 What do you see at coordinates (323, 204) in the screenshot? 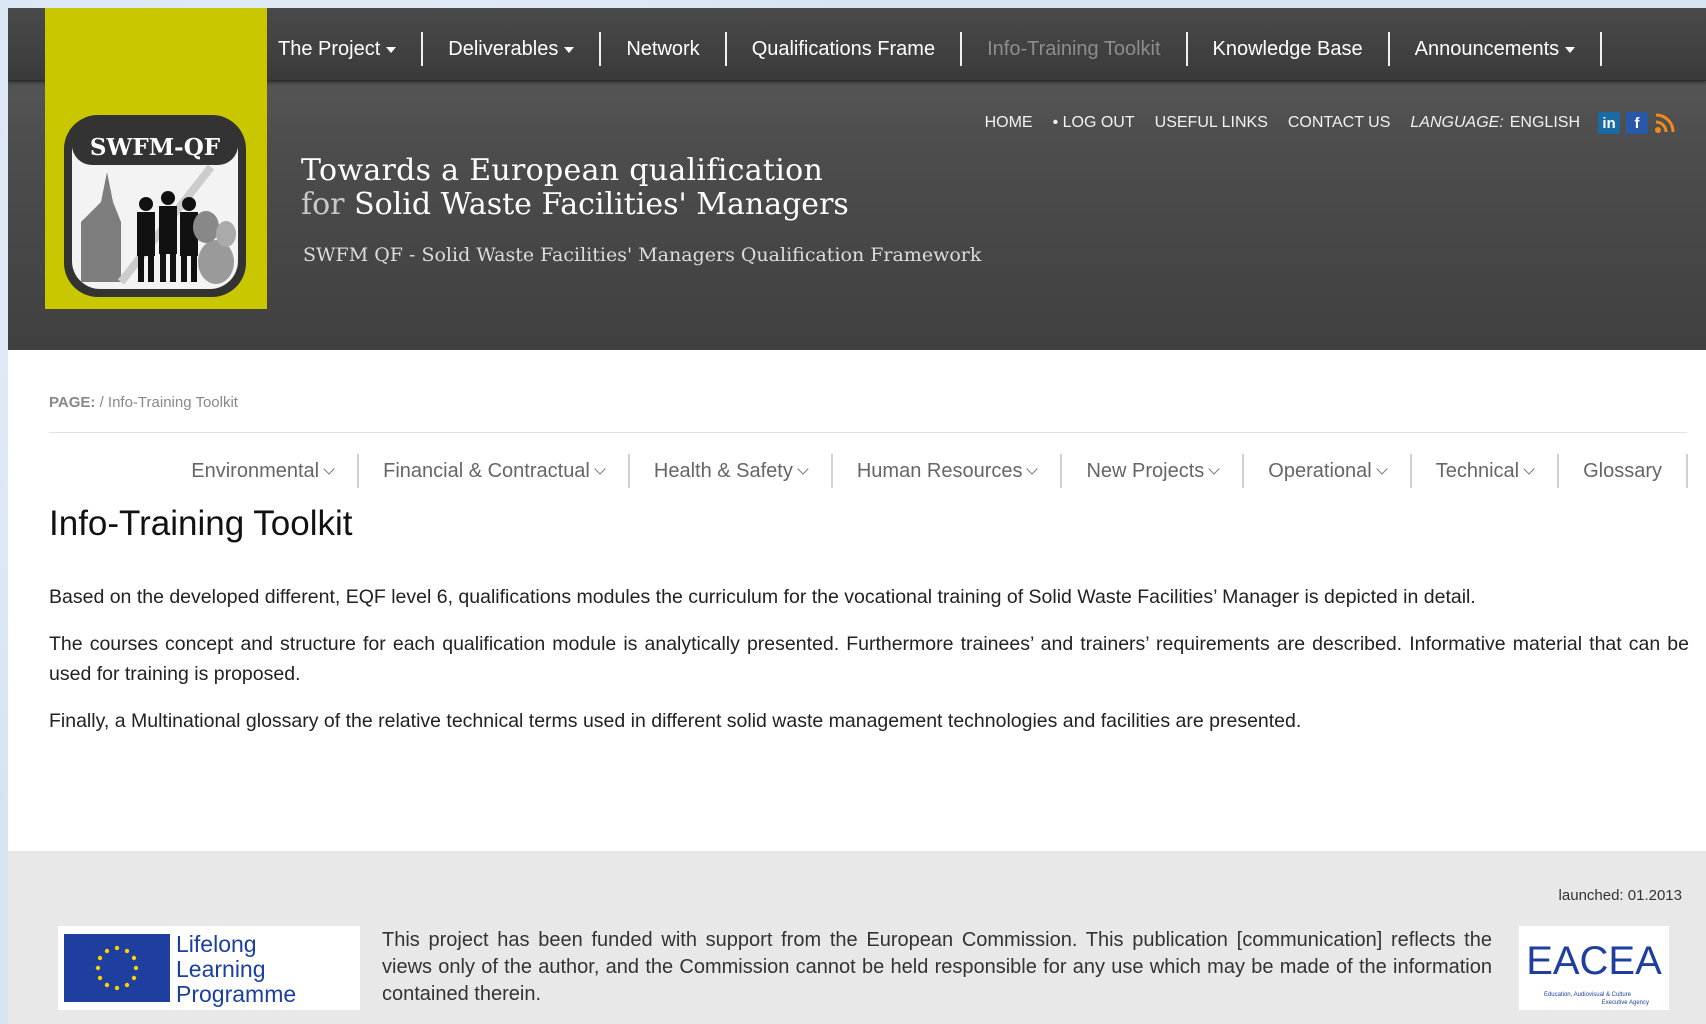
I see `tagline-prefix: for` at bounding box center [323, 204].